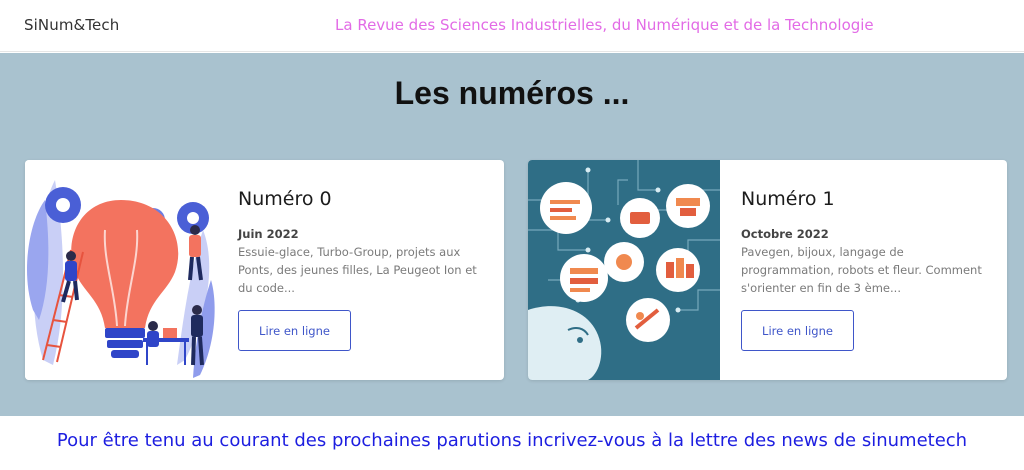 The image size is (1024, 470). What do you see at coordinates (121, 270) in the screenshot?
I see `lightbulb-illustration` at bounding box center [121, 270].